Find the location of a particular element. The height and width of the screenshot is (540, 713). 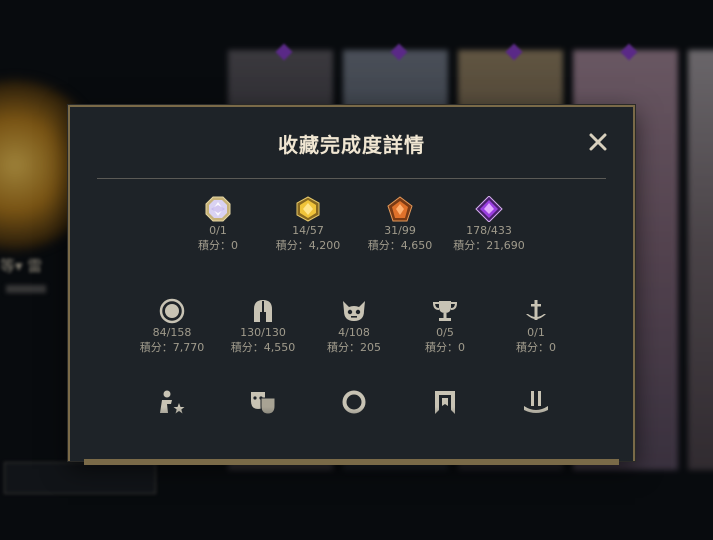

modal-title: 收藏完成度詳情 is located at coordinates (351, 145).